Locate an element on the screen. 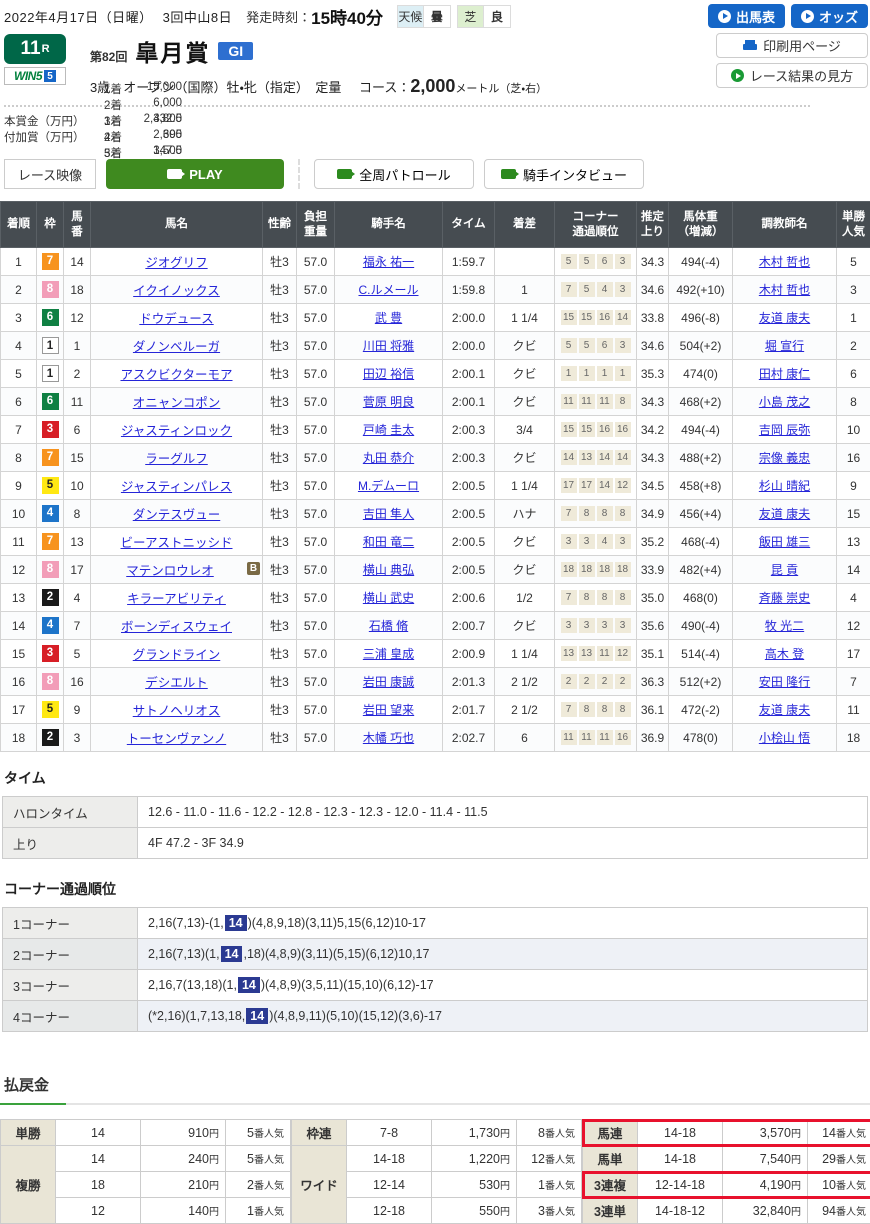 The image size is (870, 1224). trainer-link: 昆 貢 is located at coordinates (784, 570).